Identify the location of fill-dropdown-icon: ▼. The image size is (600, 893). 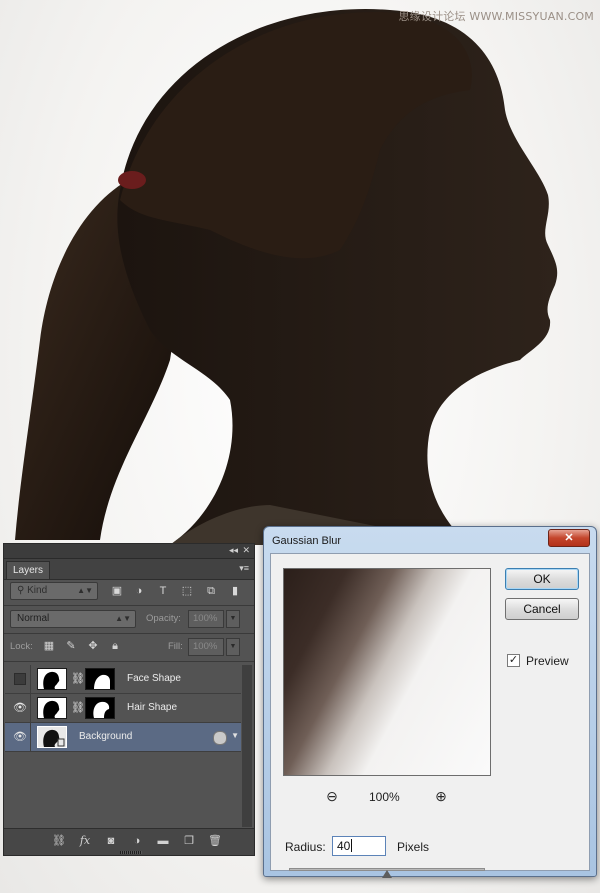
(233, 647).